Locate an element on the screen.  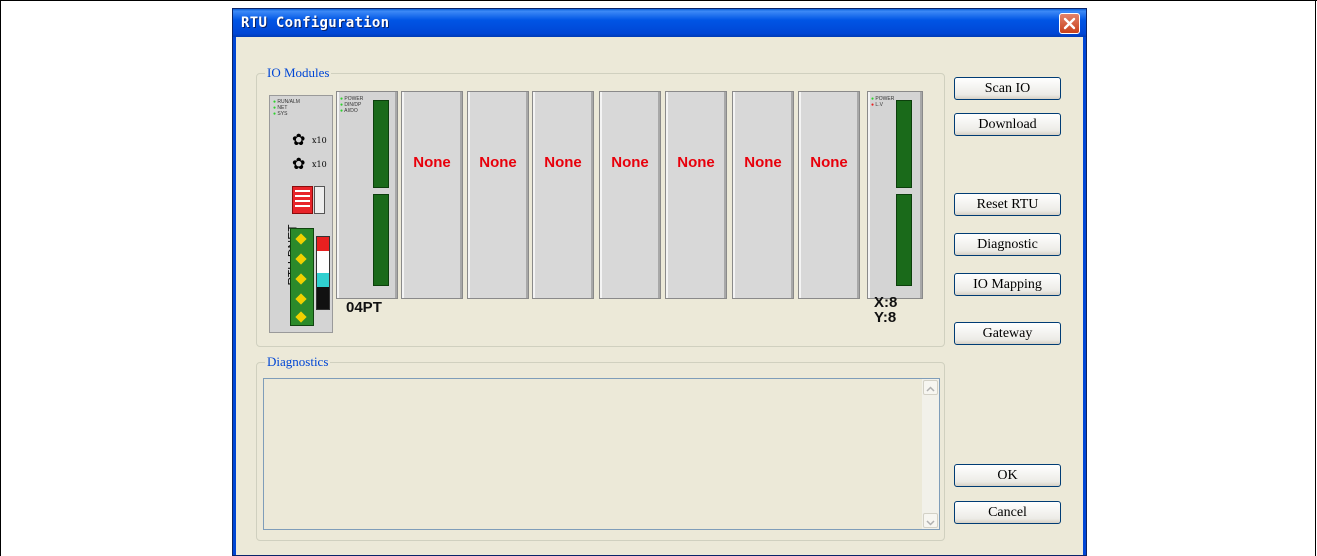
diagnostics-scrollbar is located at coordinates (930, 454).